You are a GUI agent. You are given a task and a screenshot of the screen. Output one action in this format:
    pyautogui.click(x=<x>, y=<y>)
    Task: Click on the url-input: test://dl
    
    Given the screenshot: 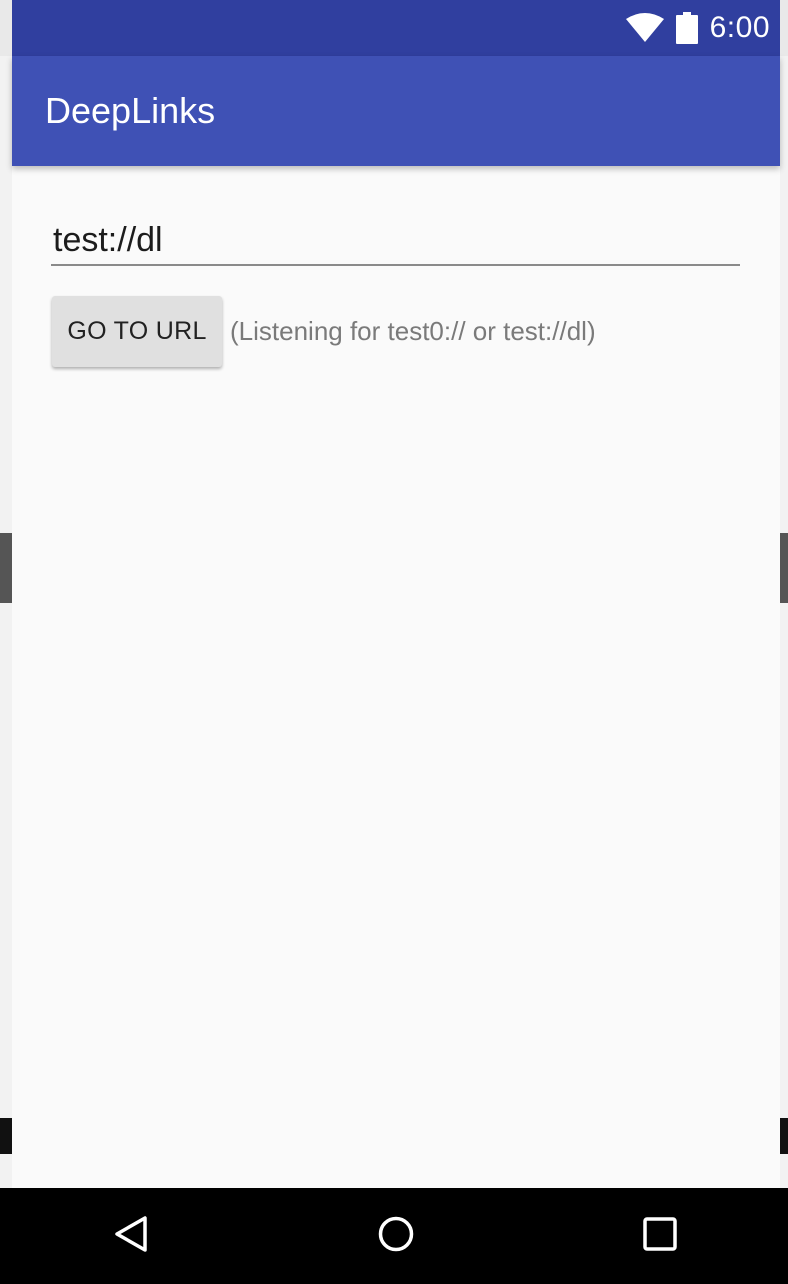 What is the action you would take?
    pyautogui.click(x=395, y=240)
    